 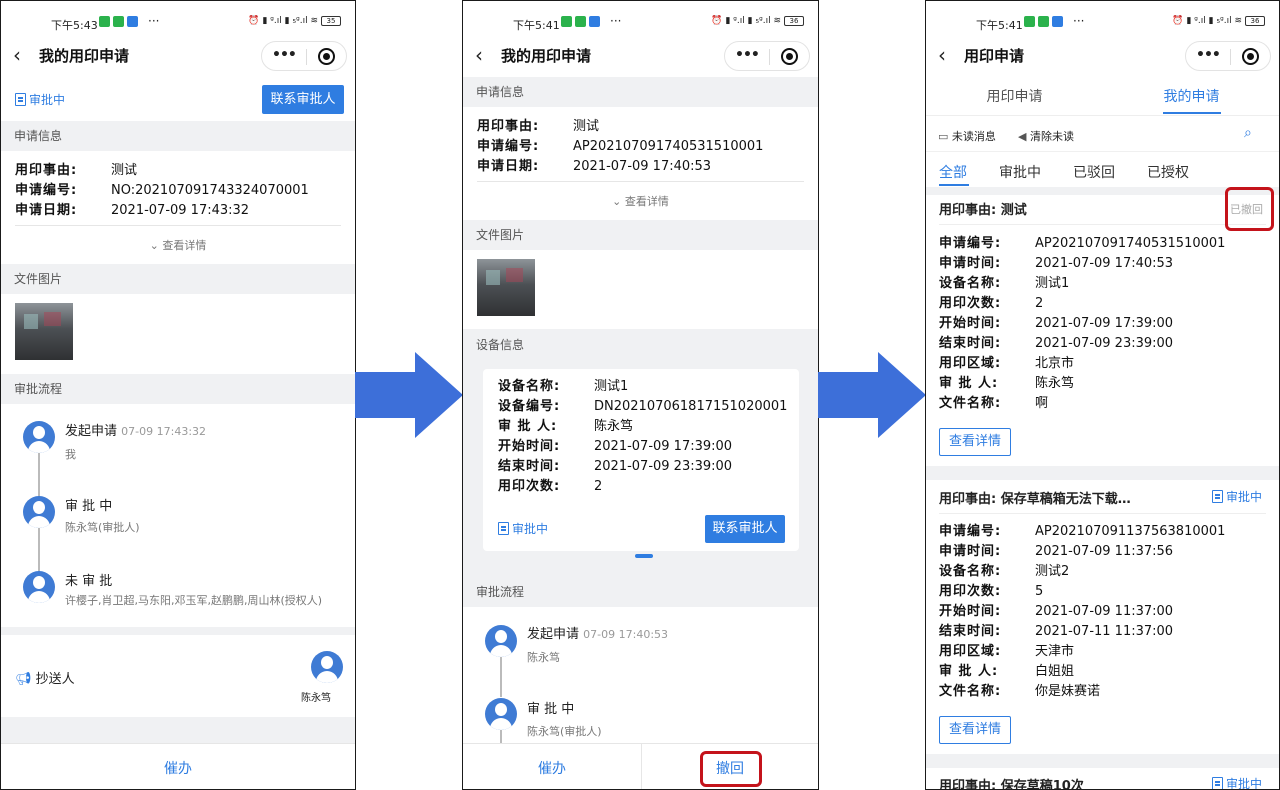 What do you see at coordinates (1104, 572) in the screenshot?
I see `card-field-row: 设备名称: 测试2` at bounding box center [1104, 572].